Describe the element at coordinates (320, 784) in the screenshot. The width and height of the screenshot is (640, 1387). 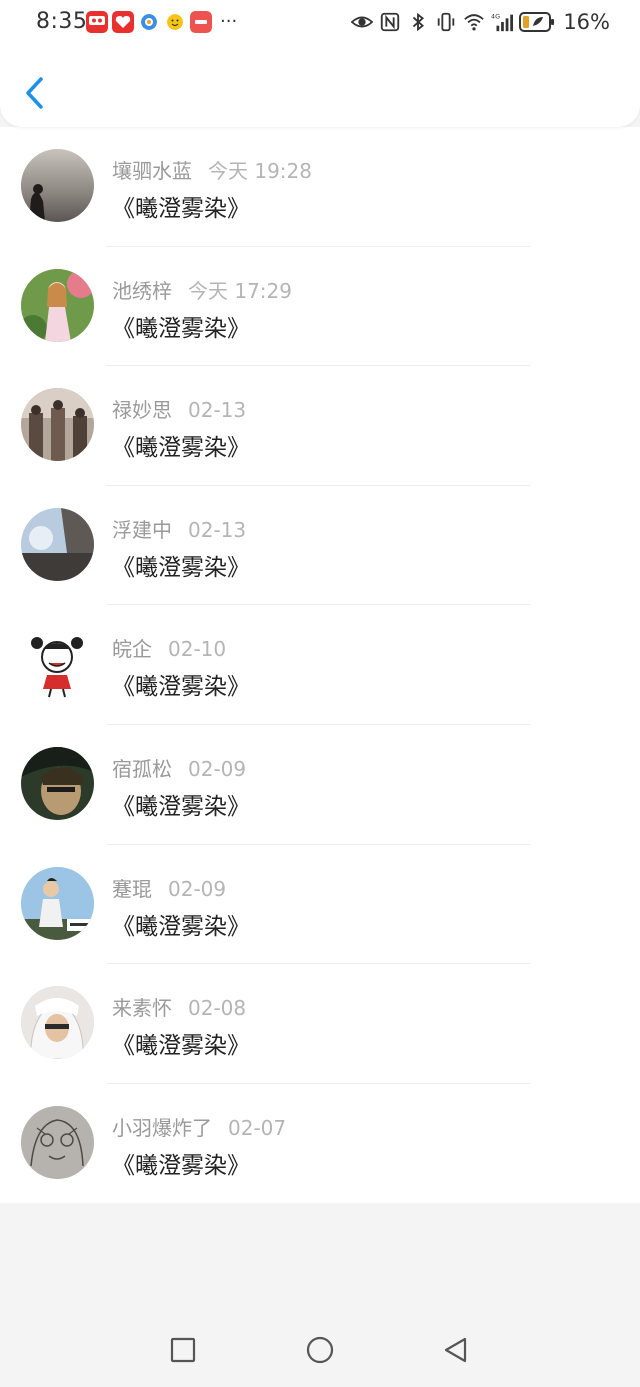
I see `list-item: 宿孤松 02-09 《曦澄雾染》` at that location.